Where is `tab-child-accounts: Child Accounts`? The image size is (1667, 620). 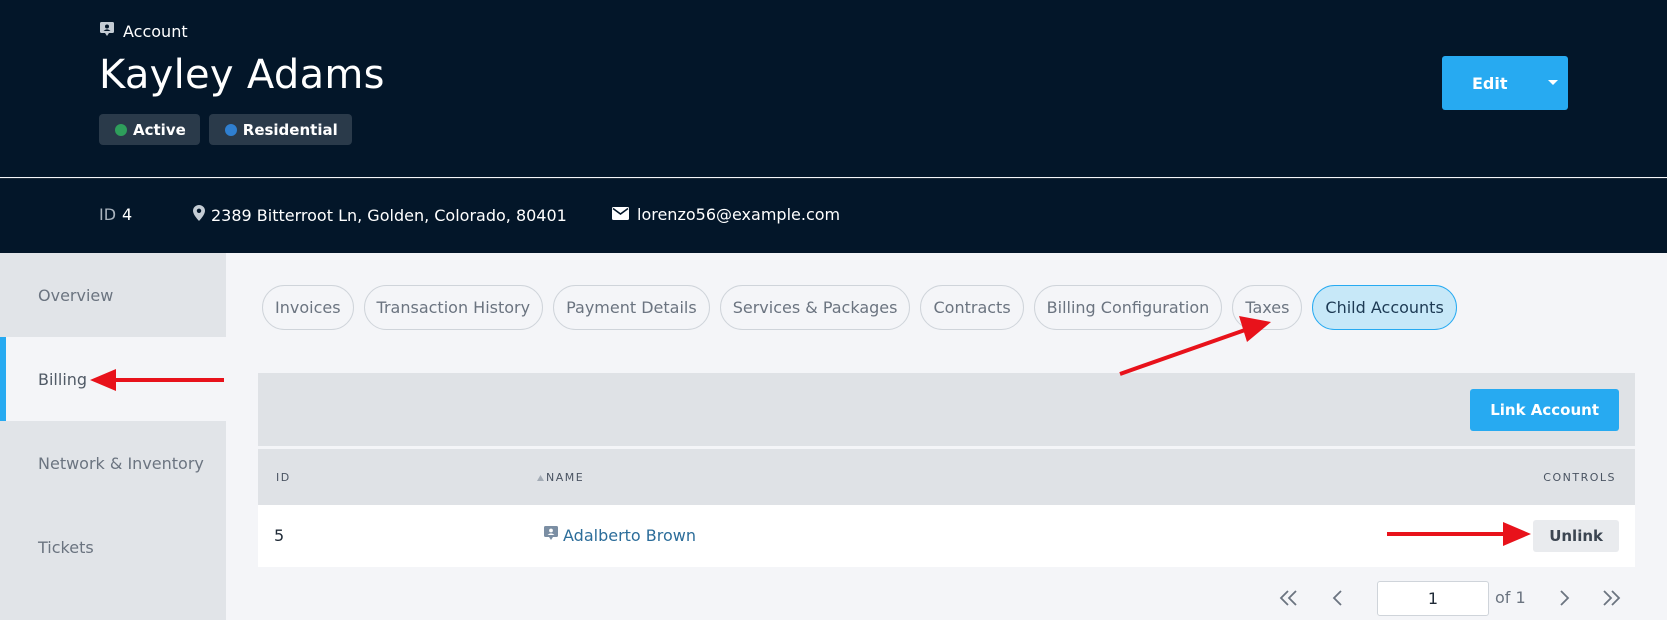
tab-child-accounts: Child Accounts is located at coordinates (1384, 307).